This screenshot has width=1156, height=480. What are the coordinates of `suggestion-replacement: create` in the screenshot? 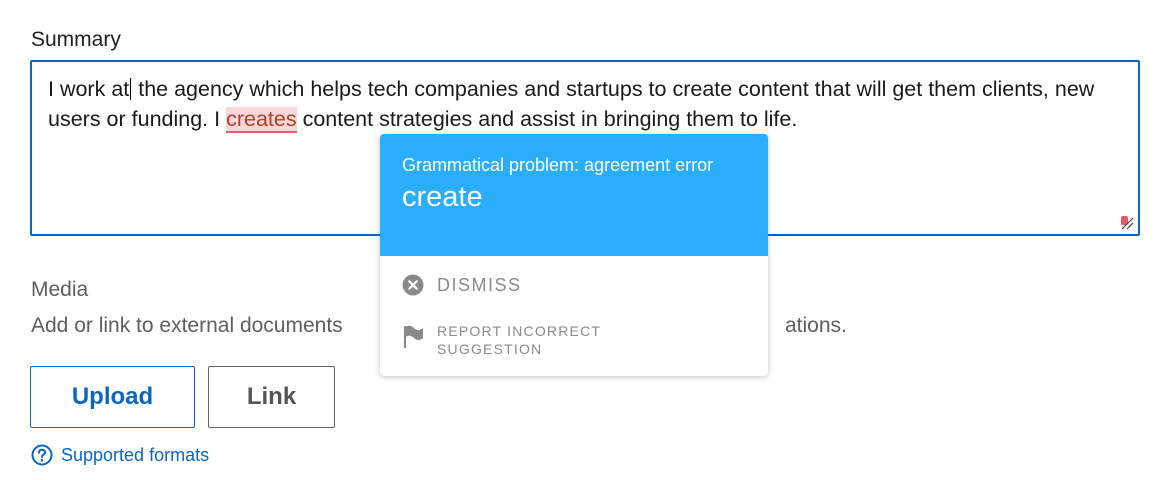 It's located at (574, 197).